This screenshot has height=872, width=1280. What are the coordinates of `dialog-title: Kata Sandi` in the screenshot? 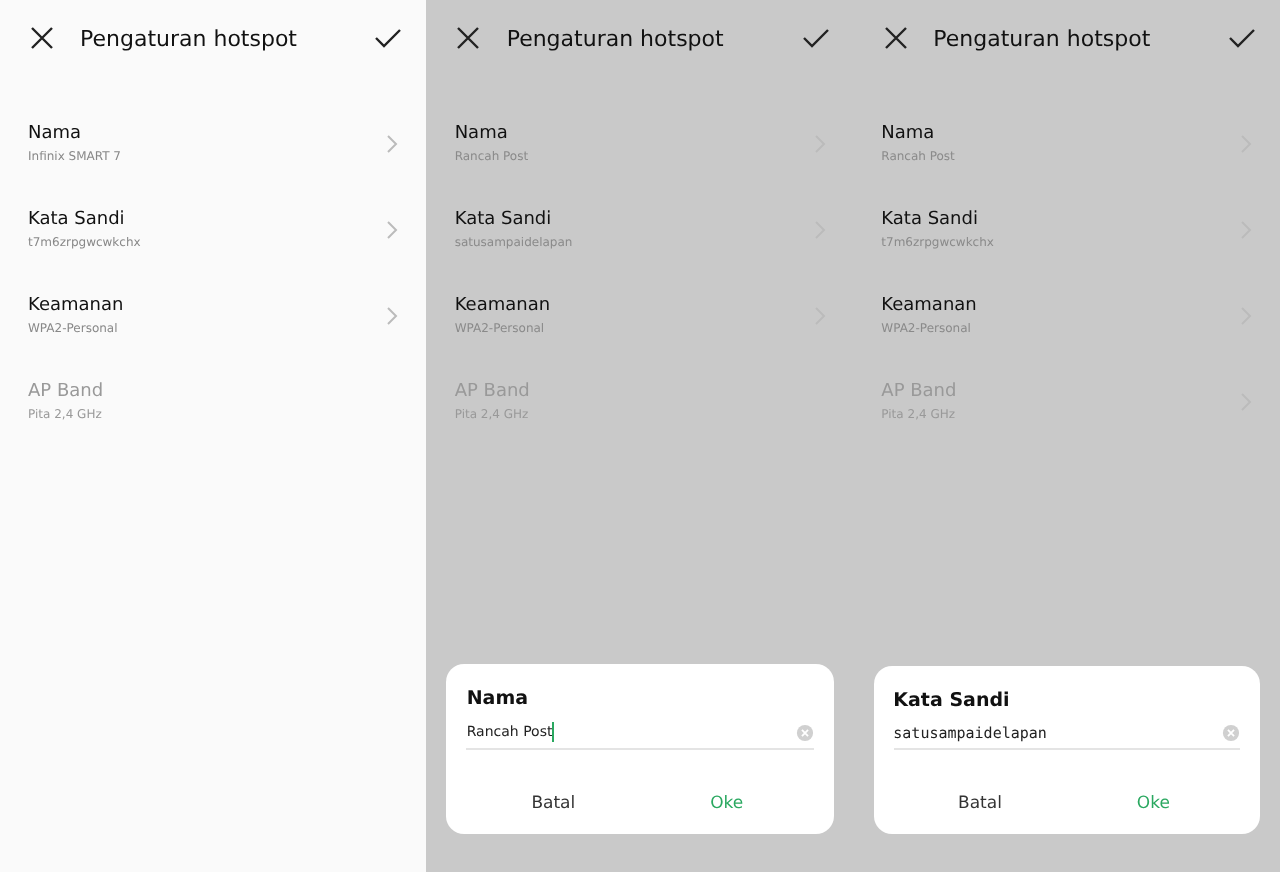 It's located at (952, 701).